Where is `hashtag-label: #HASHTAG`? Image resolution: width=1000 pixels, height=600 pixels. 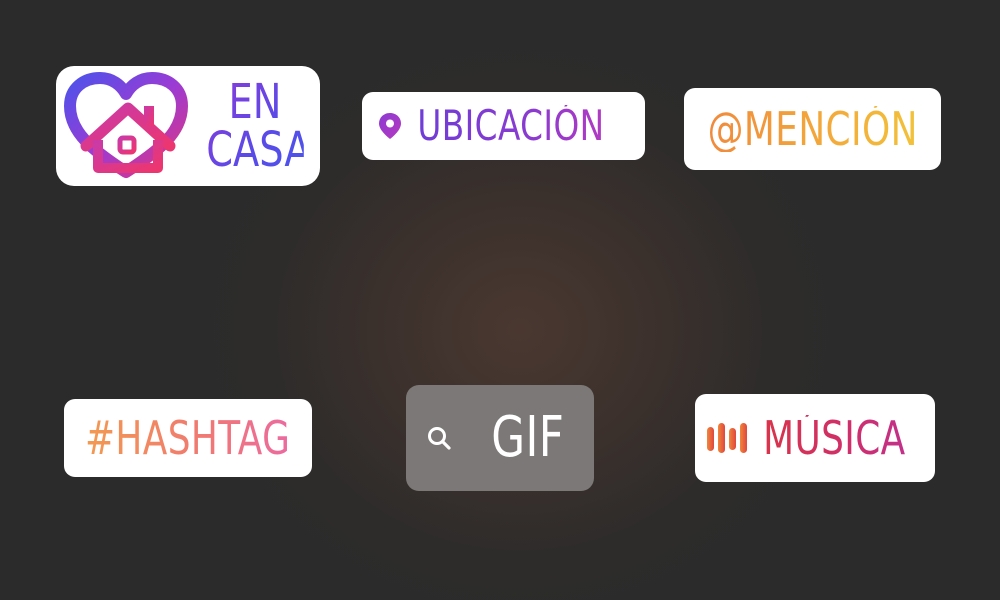 hashtag-label: #HASHTAG is located at coordinates (188, 438).